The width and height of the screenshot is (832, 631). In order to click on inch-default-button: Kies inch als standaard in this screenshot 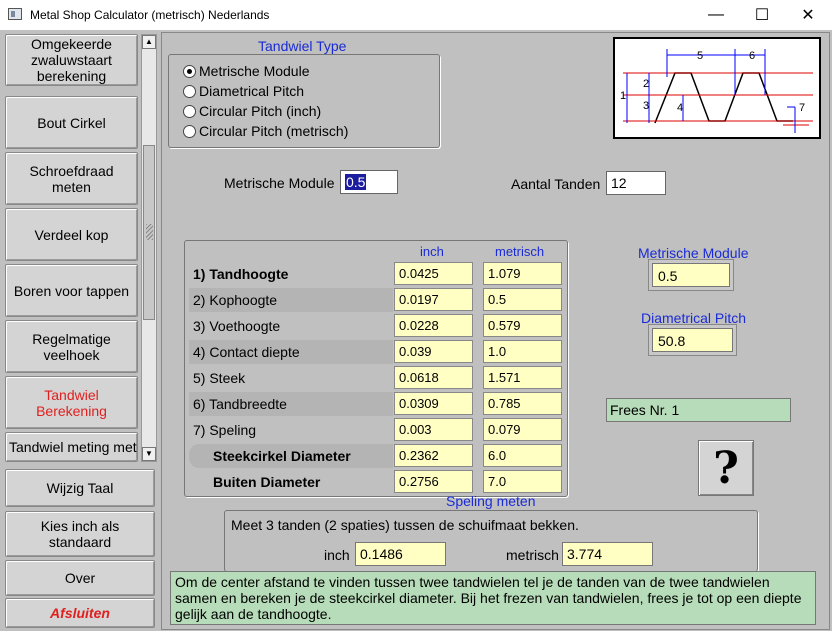, I will do `click(80, 534)`.